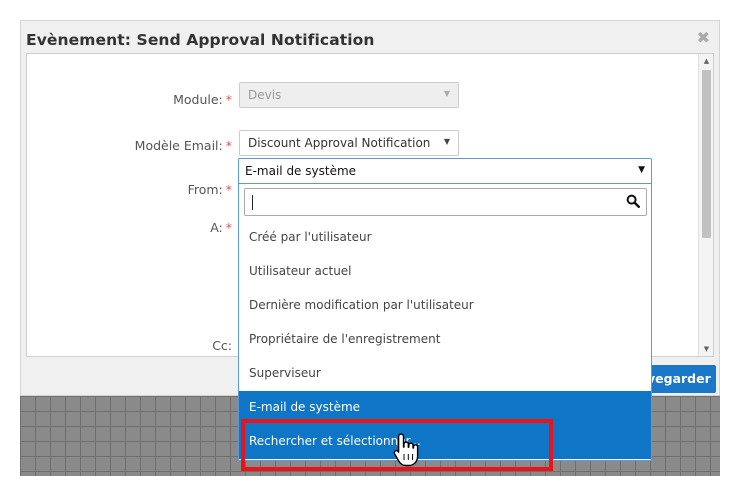 The width and height of the screenshot is (740, 497). Describe the element at coordinates (252, 202) in the screenshot. I see `text-cursor` at that location.